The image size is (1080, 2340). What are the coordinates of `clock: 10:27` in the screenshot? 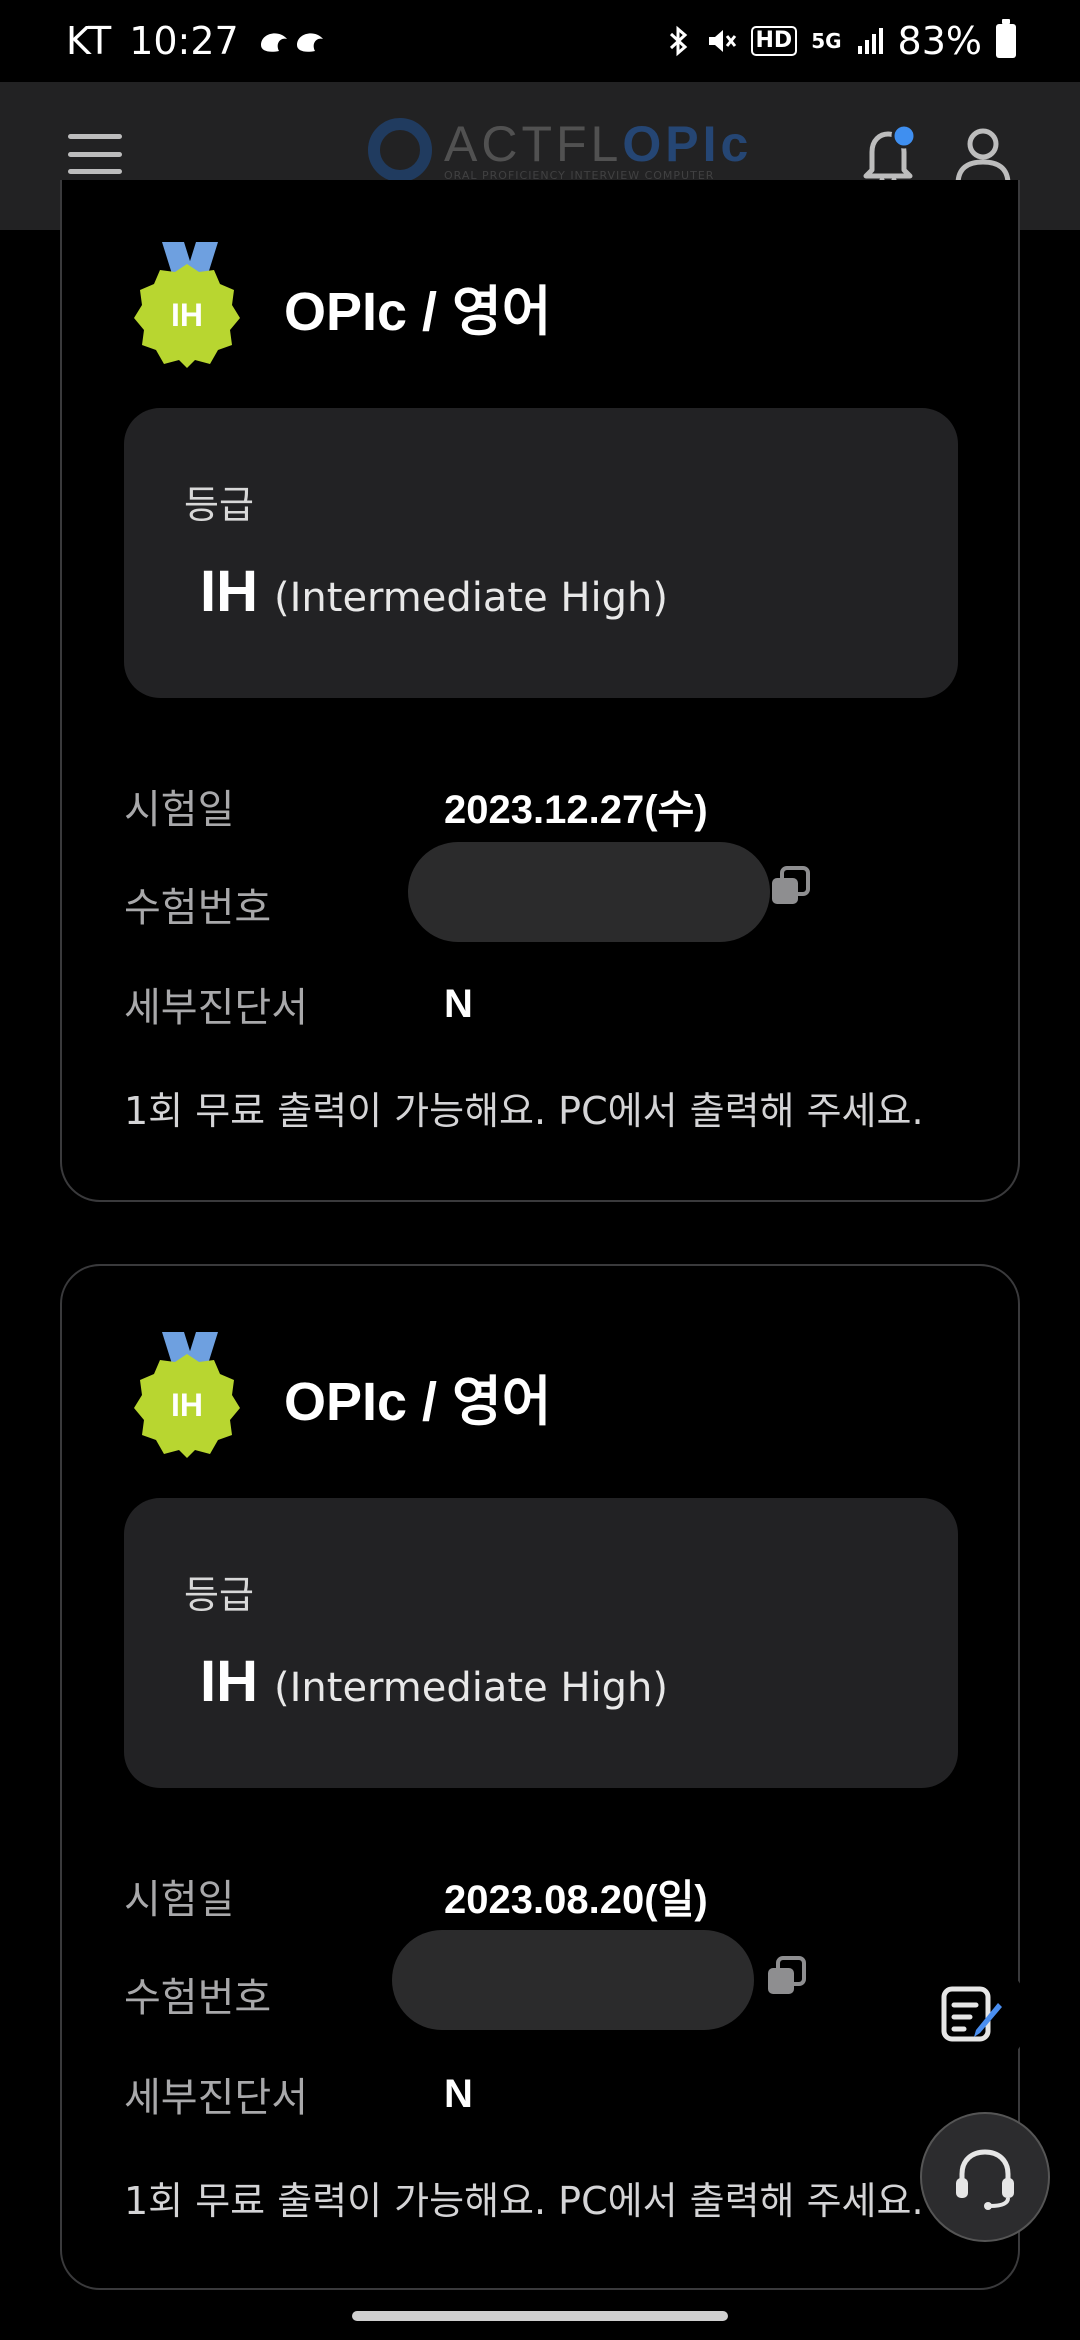 It's located at (184, 41).